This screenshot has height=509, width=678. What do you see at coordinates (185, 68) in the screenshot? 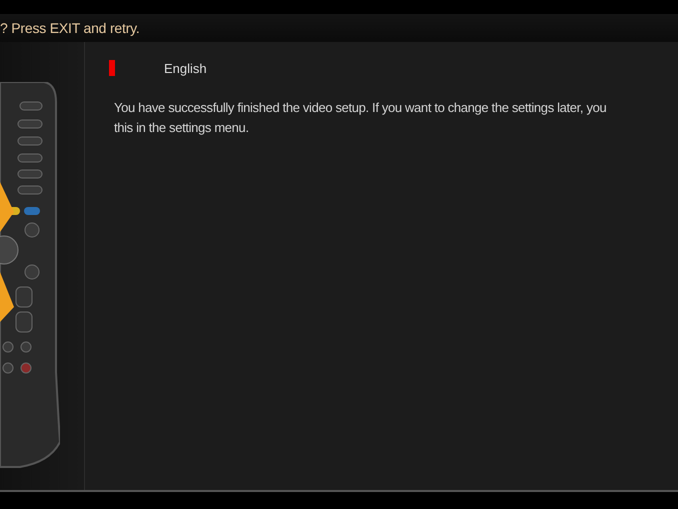
I see `language-option: English` at bounding box center [185, 68].